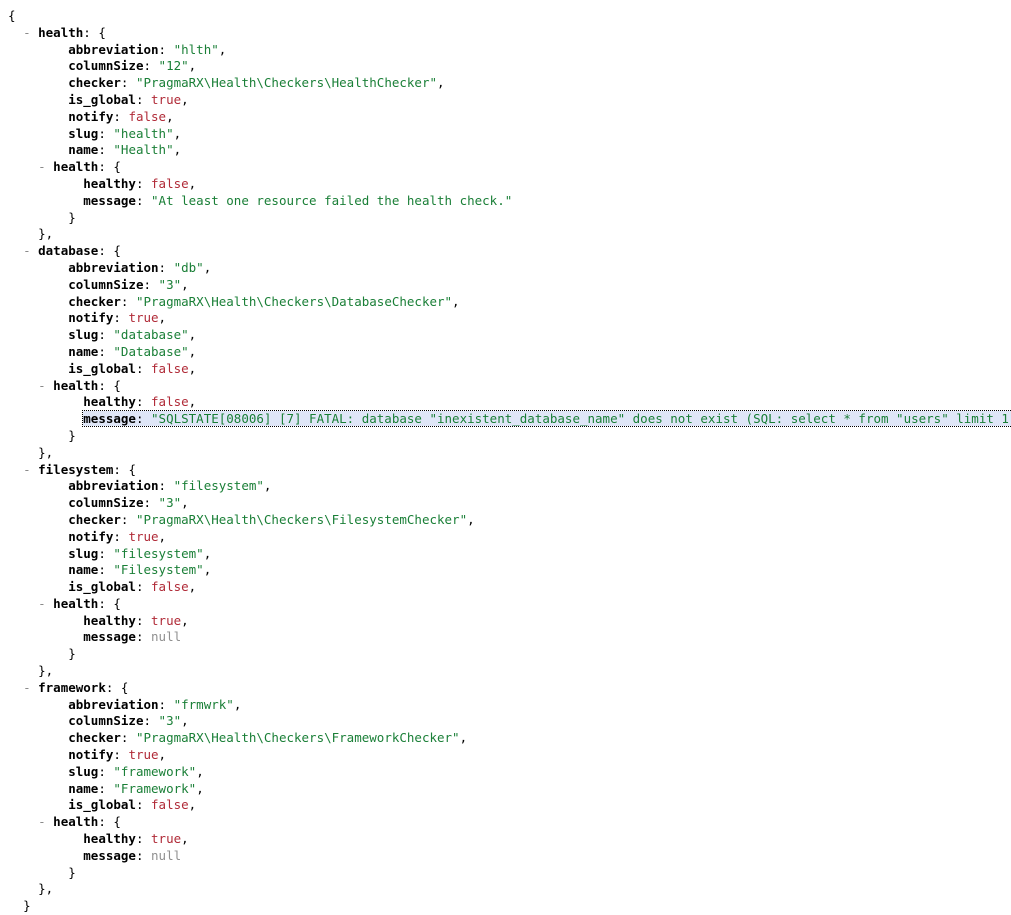 The height and width of the screenshot is (915, 1011). What do you see at coordinates (76, 469) in the screenshot?
I see `section-key-filesystem: filesystem` at bounding box center [76, 469].